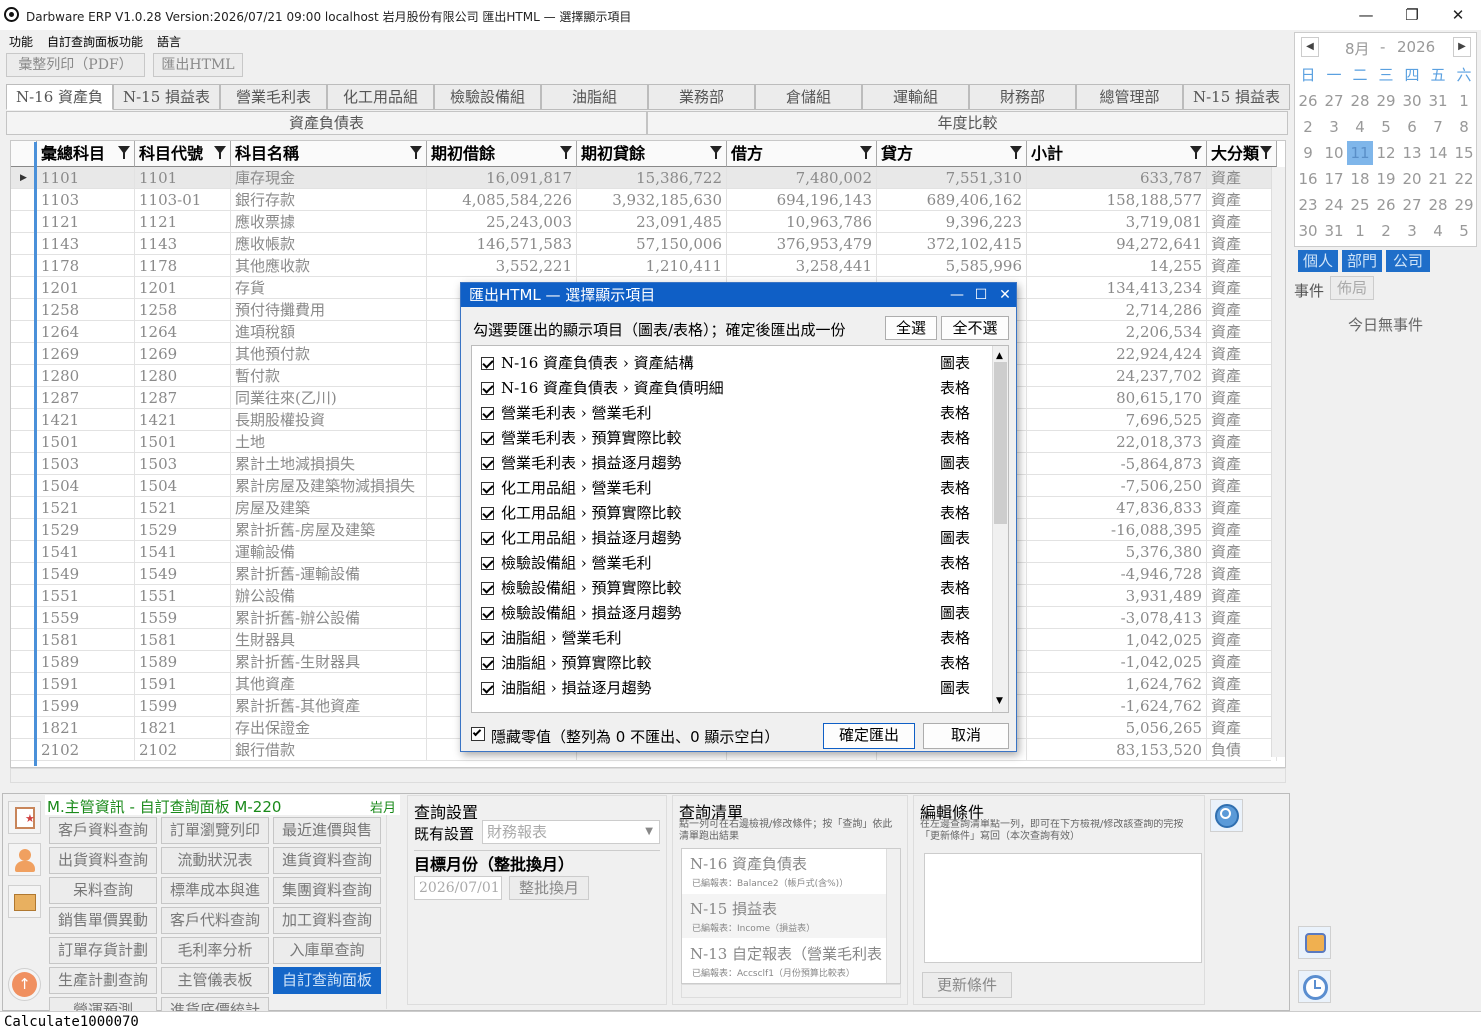 Image resolution: width=1481 pixels, height=1033 pixels. What do you see at coordinates (732, 488) in the screenshot?
I see `export-item: 化工用品組 › 營業毛利 表格` at bounding box center [732, 488].